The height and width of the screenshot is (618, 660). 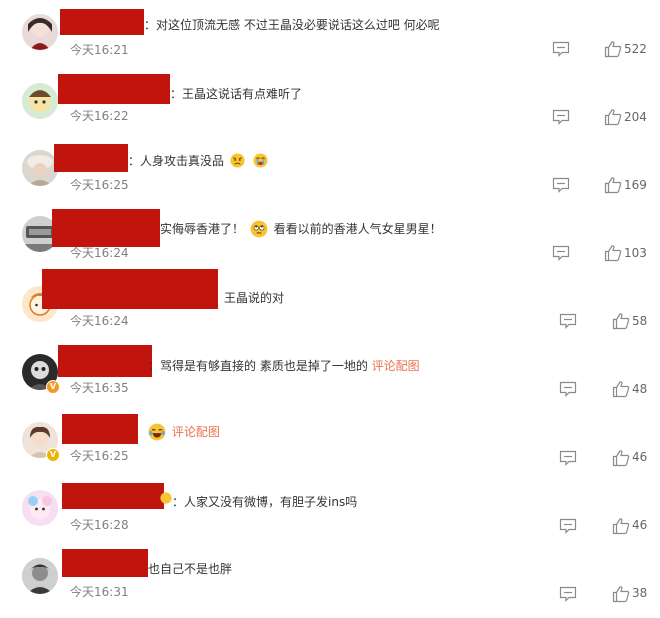 I want to click on verified-badge-icon: V, so click(x=53, y=387).